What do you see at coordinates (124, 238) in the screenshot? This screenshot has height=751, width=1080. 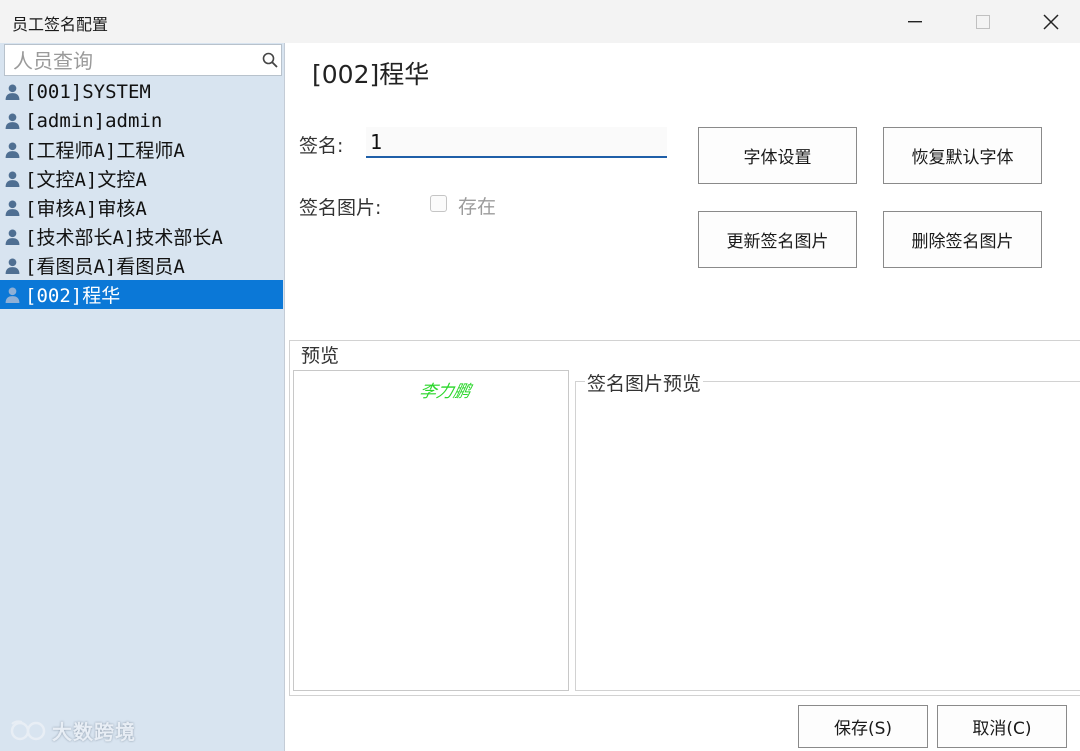 I see `user-list-item-label: [技术部长A]技术部长A` at bounding box center [124, 238].